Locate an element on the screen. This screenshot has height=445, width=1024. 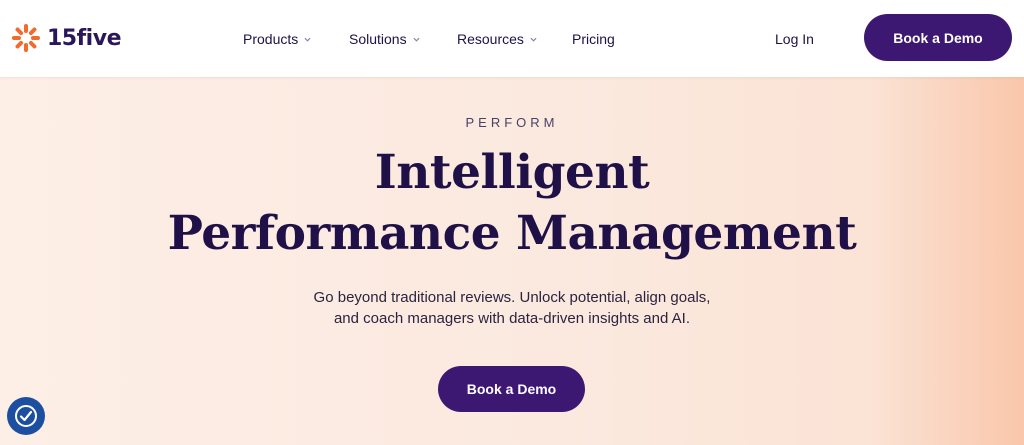
book-demo-hero-button: Book a Demo is located at coordinates (511, 389).